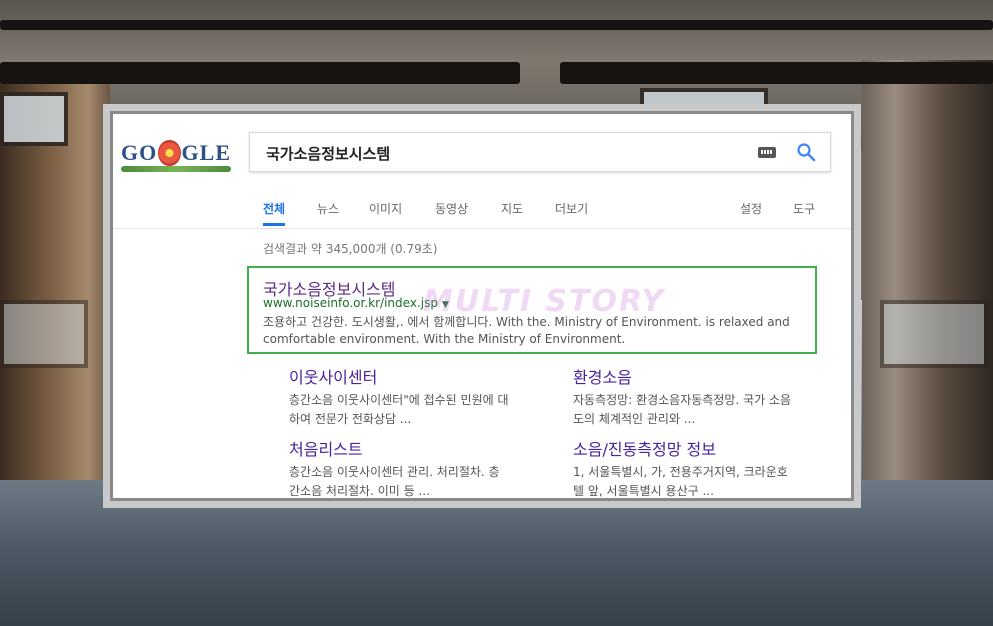 The height and width of the screenshot is (626, 993). What do you see at coordinates (927, 270) in the screenshot?
I see `building-right` at bounding box center [927, 270].